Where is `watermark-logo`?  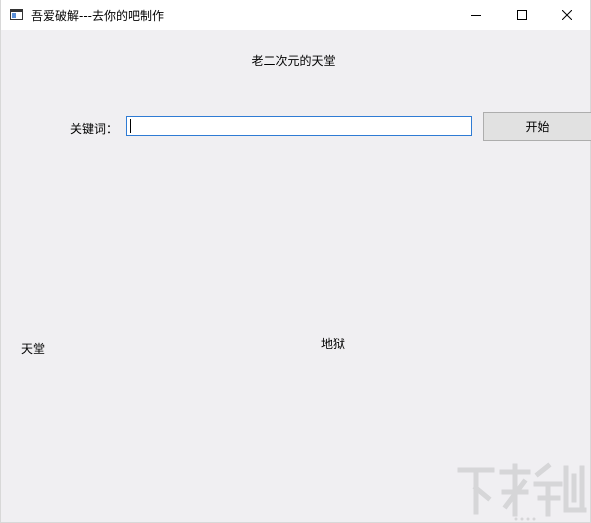 watermark-logo is located at coordinates (522, 491).